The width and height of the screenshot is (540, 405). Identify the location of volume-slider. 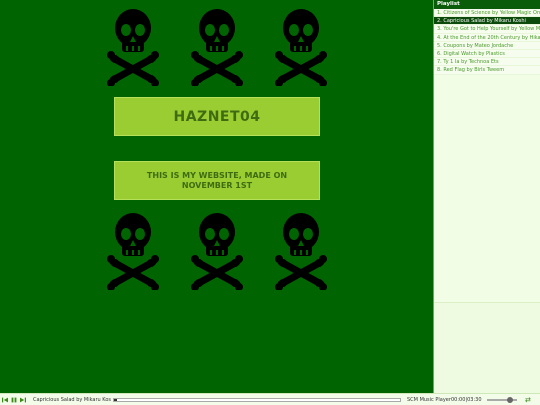
(502, 399).